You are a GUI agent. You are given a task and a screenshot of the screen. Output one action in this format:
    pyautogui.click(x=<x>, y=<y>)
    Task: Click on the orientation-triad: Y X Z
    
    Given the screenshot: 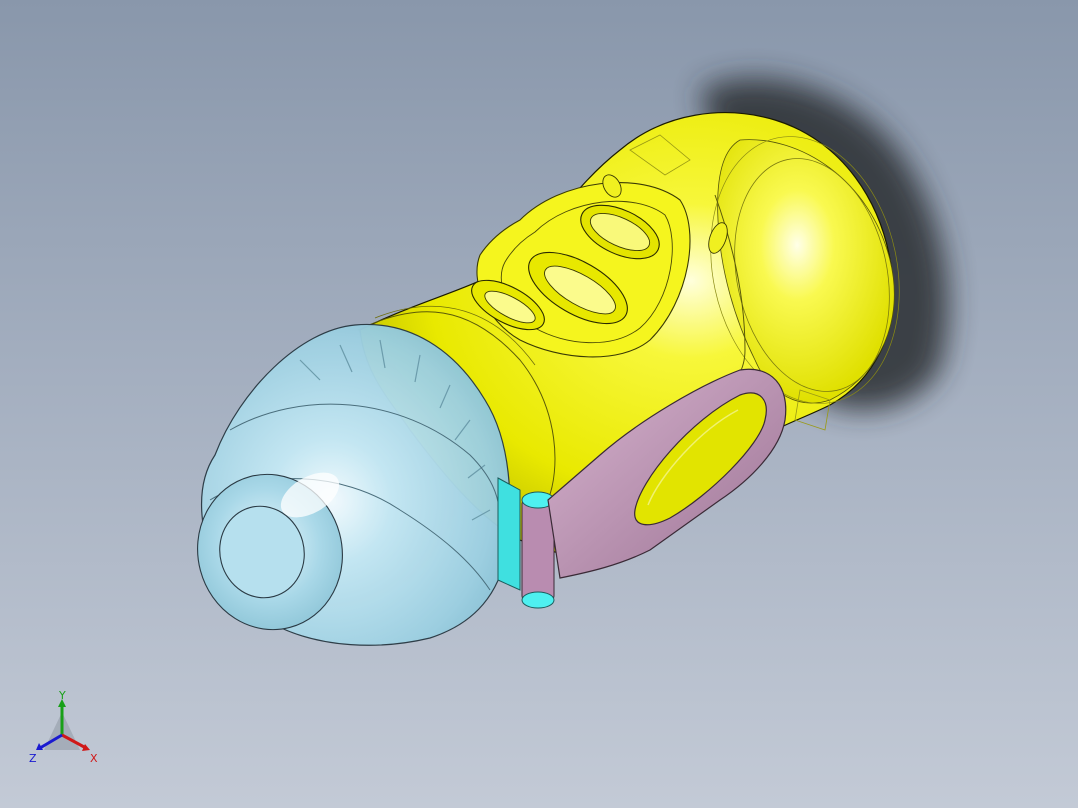 What is the action you would take?
    pyautogui.click(x=67, y=730)
    